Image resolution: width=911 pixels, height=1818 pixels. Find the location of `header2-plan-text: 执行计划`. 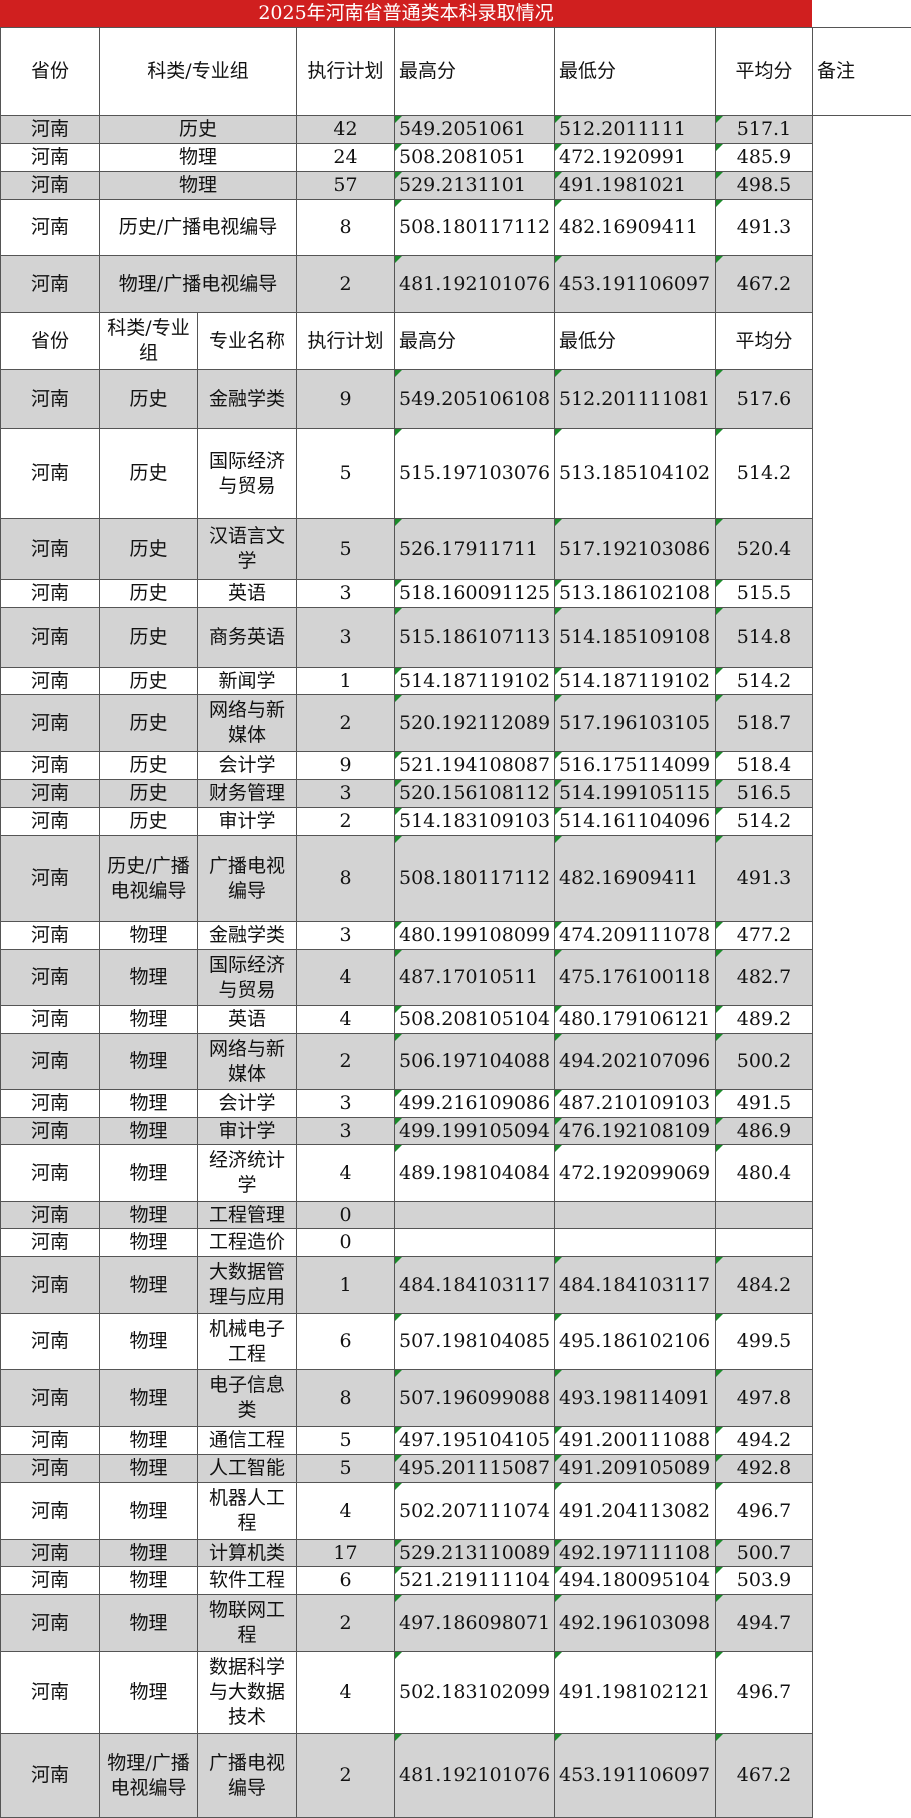

header2-plan-text: 执行计划 is located at coordinates (345, 340).